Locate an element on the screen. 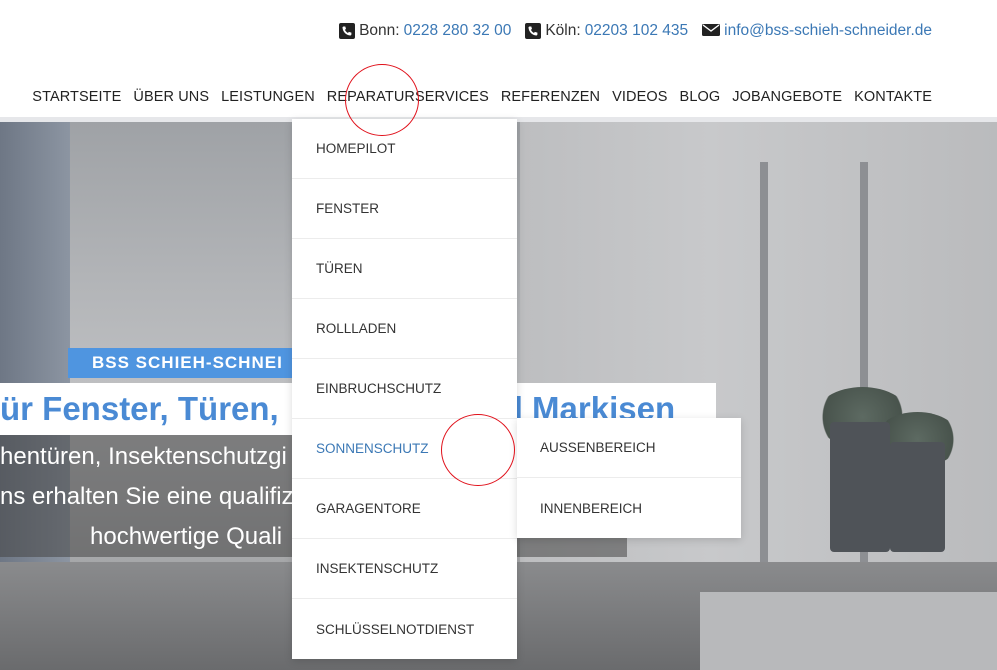 Image resolution: width=997 pixels, height=670 pixels. dropdown-item-einbruchschutz: EINBRUCHSCHUTZ is located at coordinates (404, 389).